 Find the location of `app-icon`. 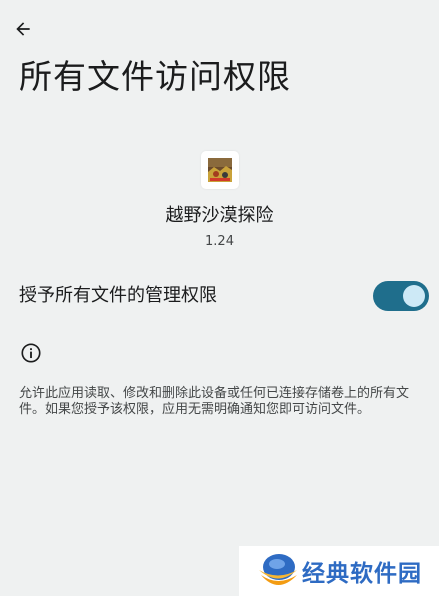

app-icon is located at coordinates (220, 170).